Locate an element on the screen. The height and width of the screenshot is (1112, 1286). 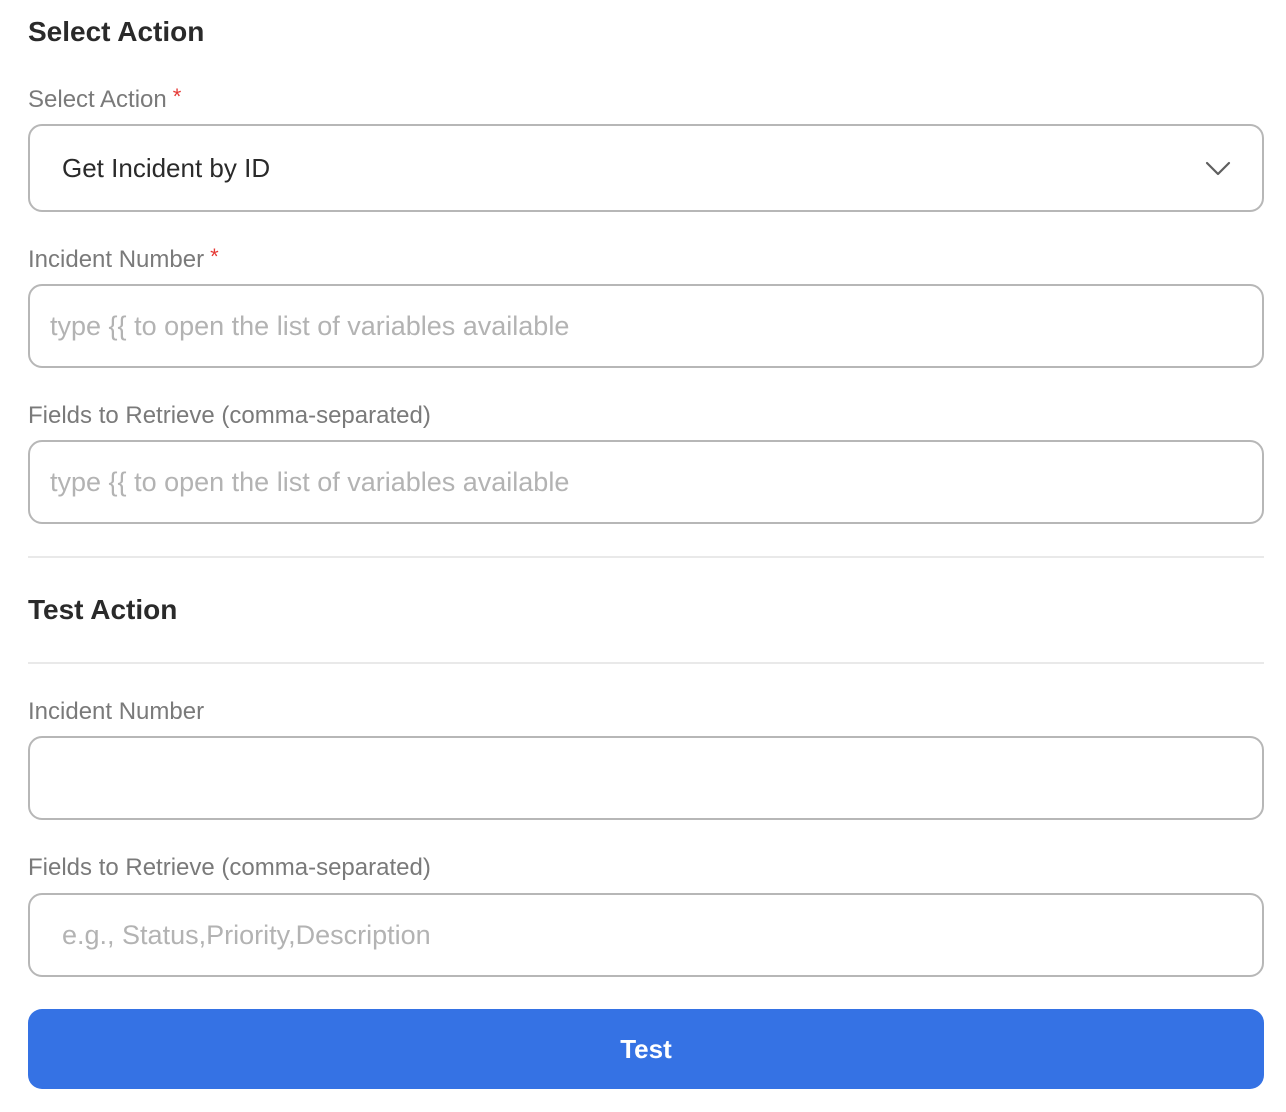
fields-to-retrieve-input is located at coordinates (646, 482).